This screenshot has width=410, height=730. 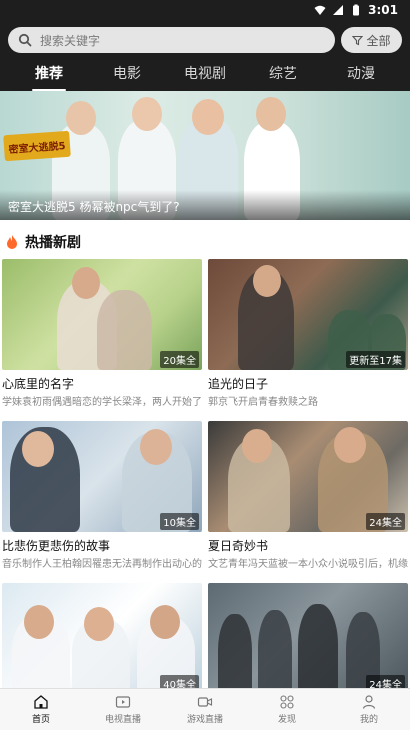 I want to click on battery-icon, so click(x=356, y=10).